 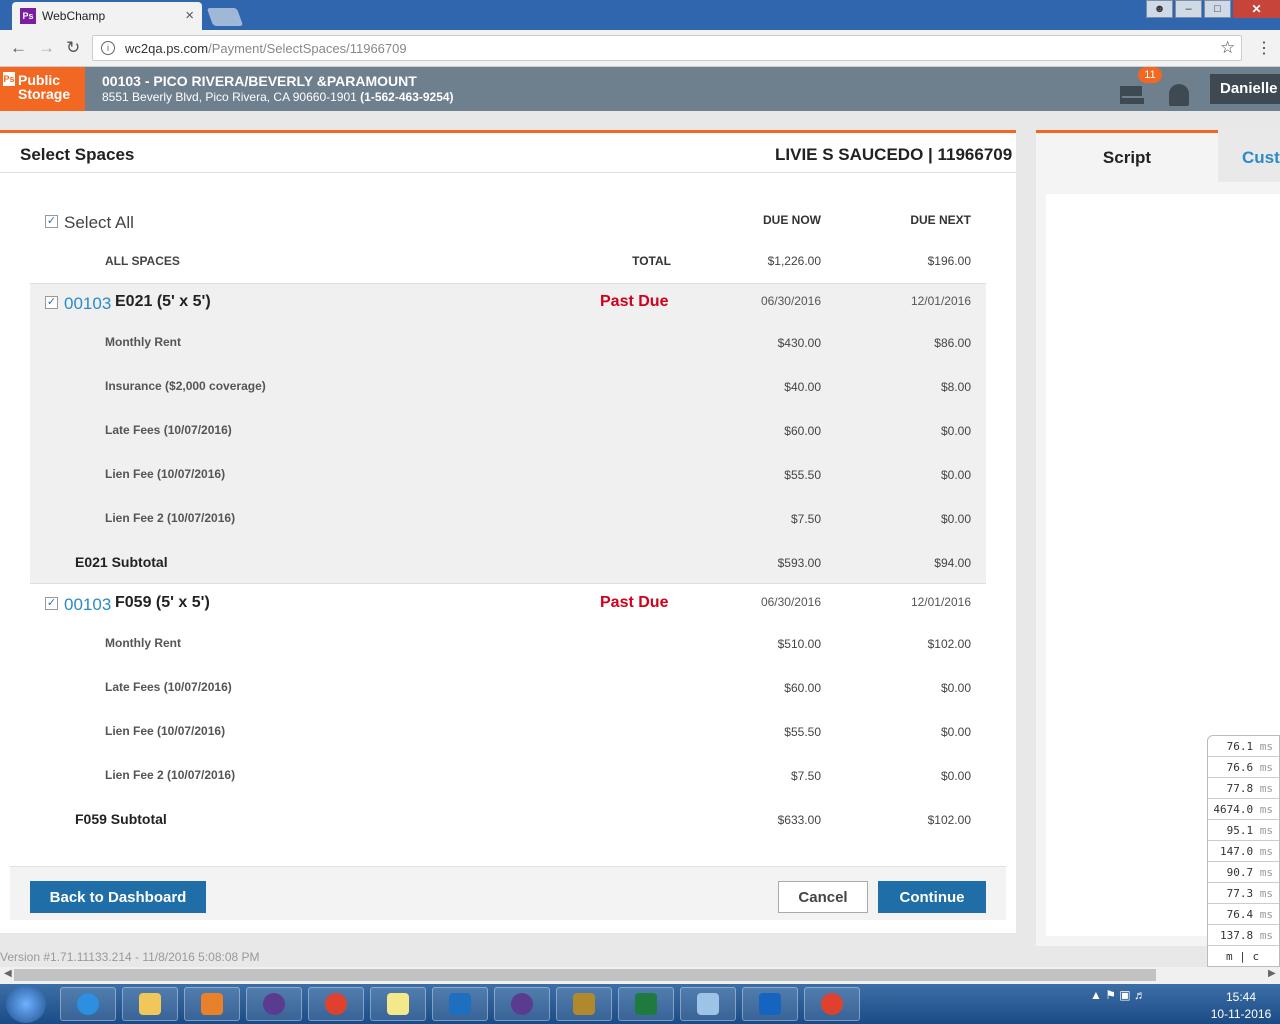 What do you see at coordinates (770, 1004) in the screenshot?
I see `outlook-icon` at bounding box center [770, 1004].